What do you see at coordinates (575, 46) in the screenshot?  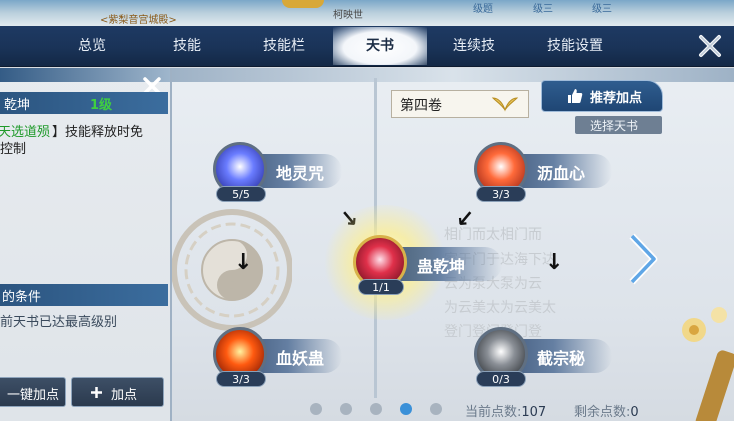 I see `tab-skill-settings: 技能设置` at bounding box center [575, 46].